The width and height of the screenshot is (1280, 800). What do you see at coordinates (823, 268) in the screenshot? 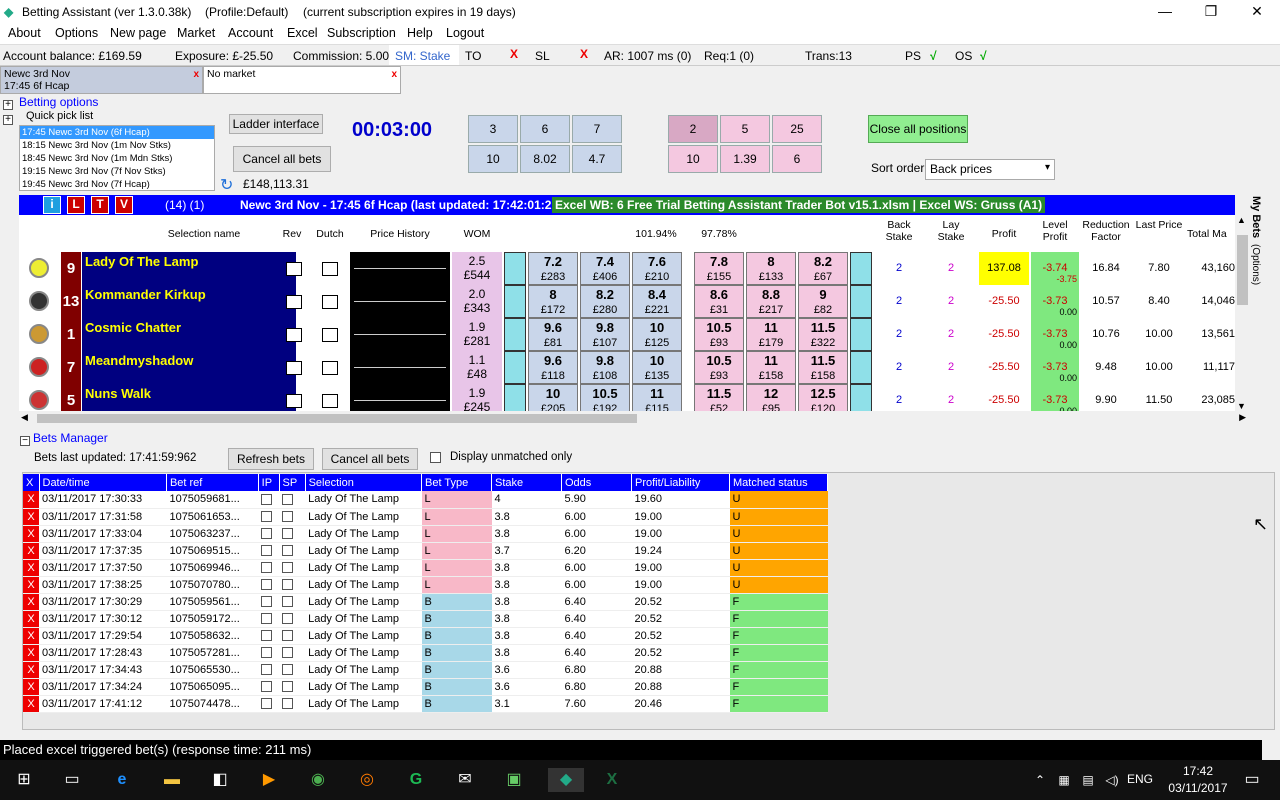
I see `lay-price-cell: 8.2 £67` at bounding box center [823, 268].